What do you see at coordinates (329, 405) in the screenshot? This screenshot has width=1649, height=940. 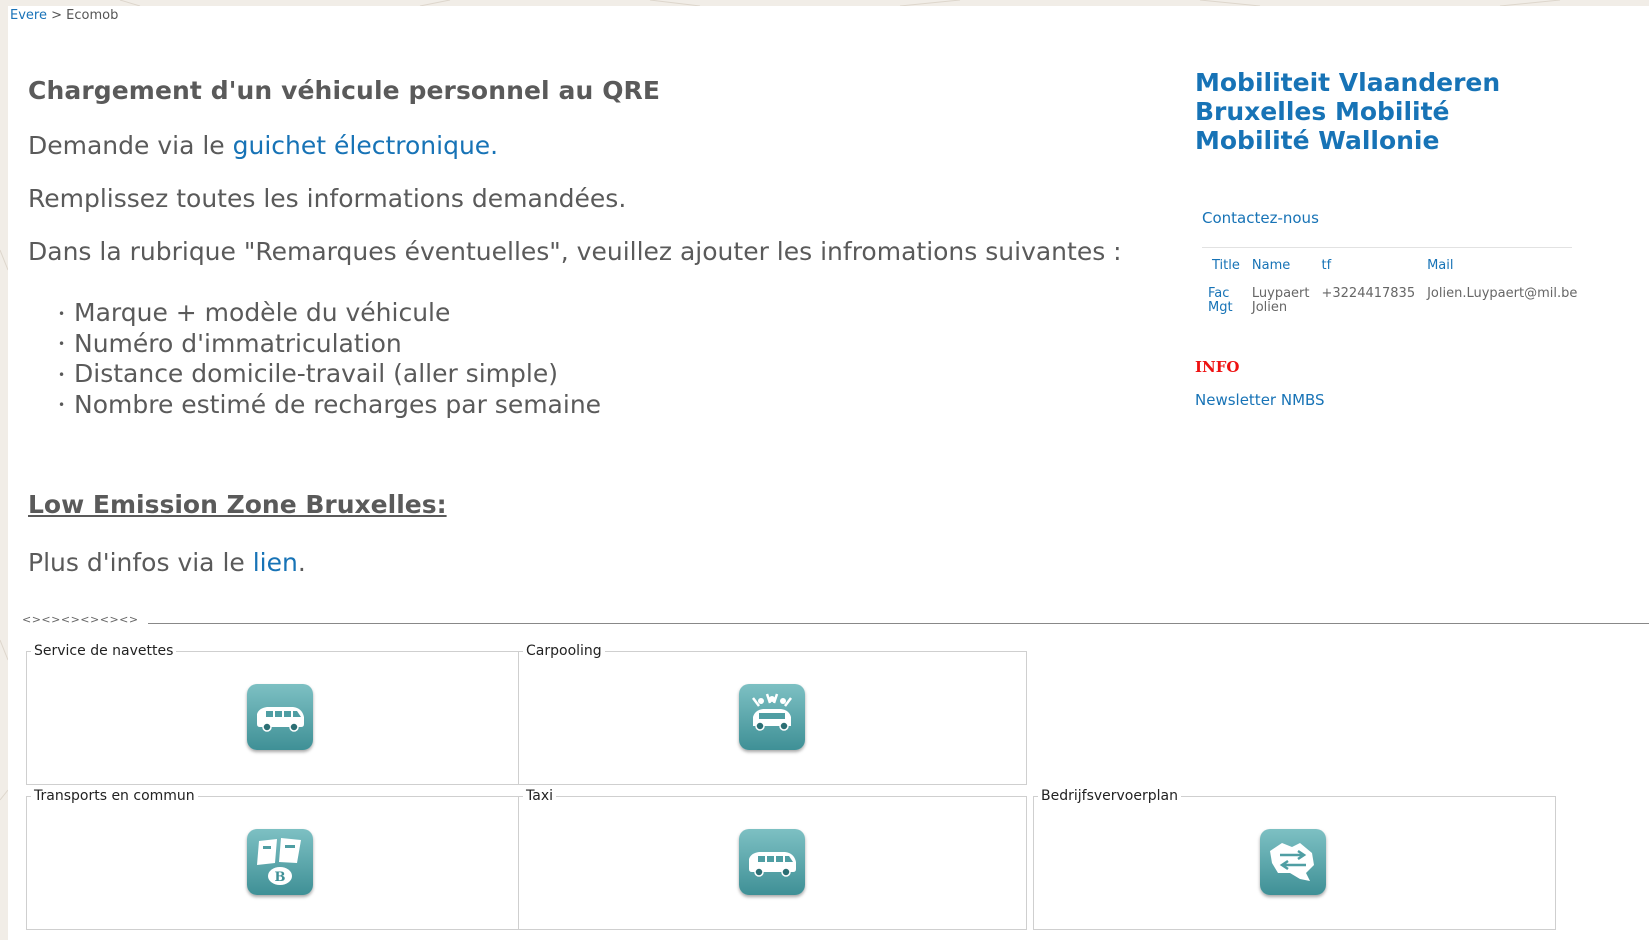 I see `list-item: Nombre estimé de recharges par semaine` at bounding box center [329, 405].